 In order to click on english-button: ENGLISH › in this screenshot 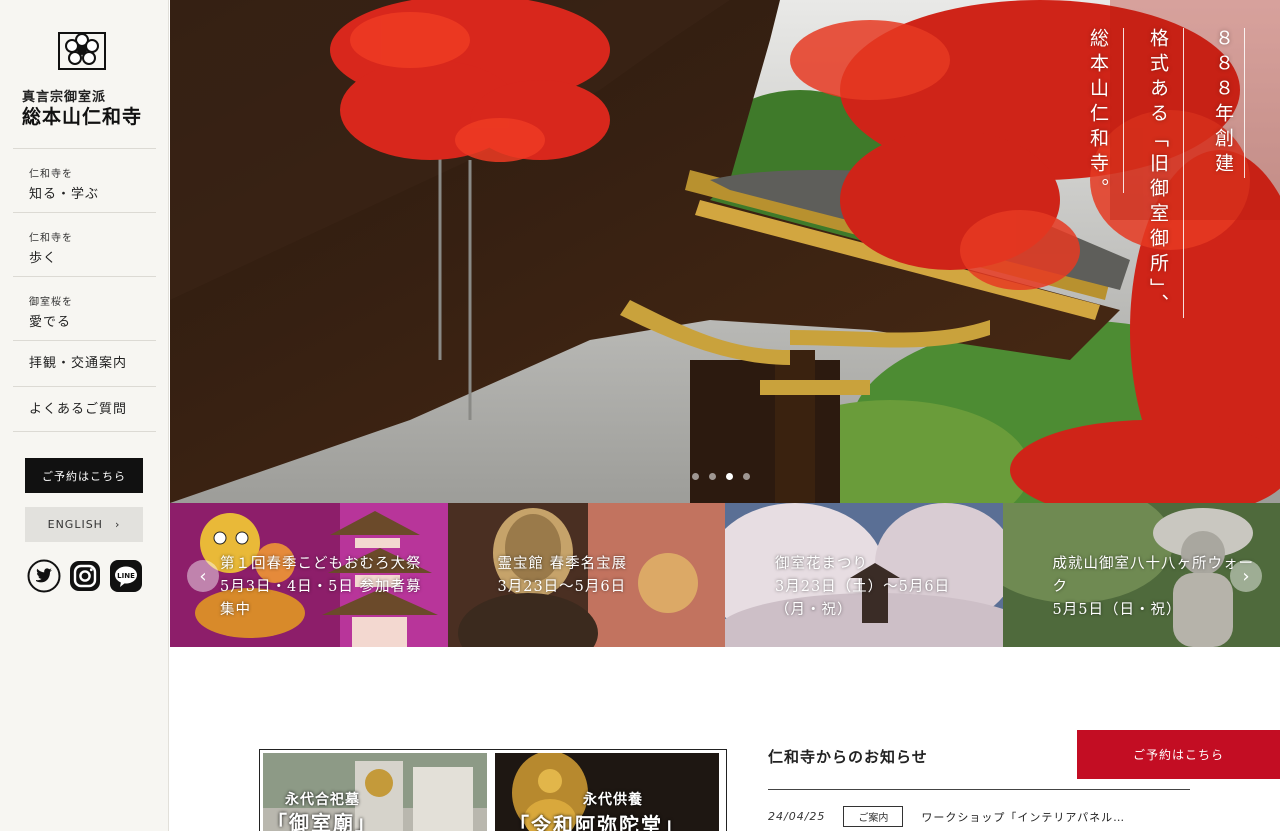, I will do `click(84, 524)`.